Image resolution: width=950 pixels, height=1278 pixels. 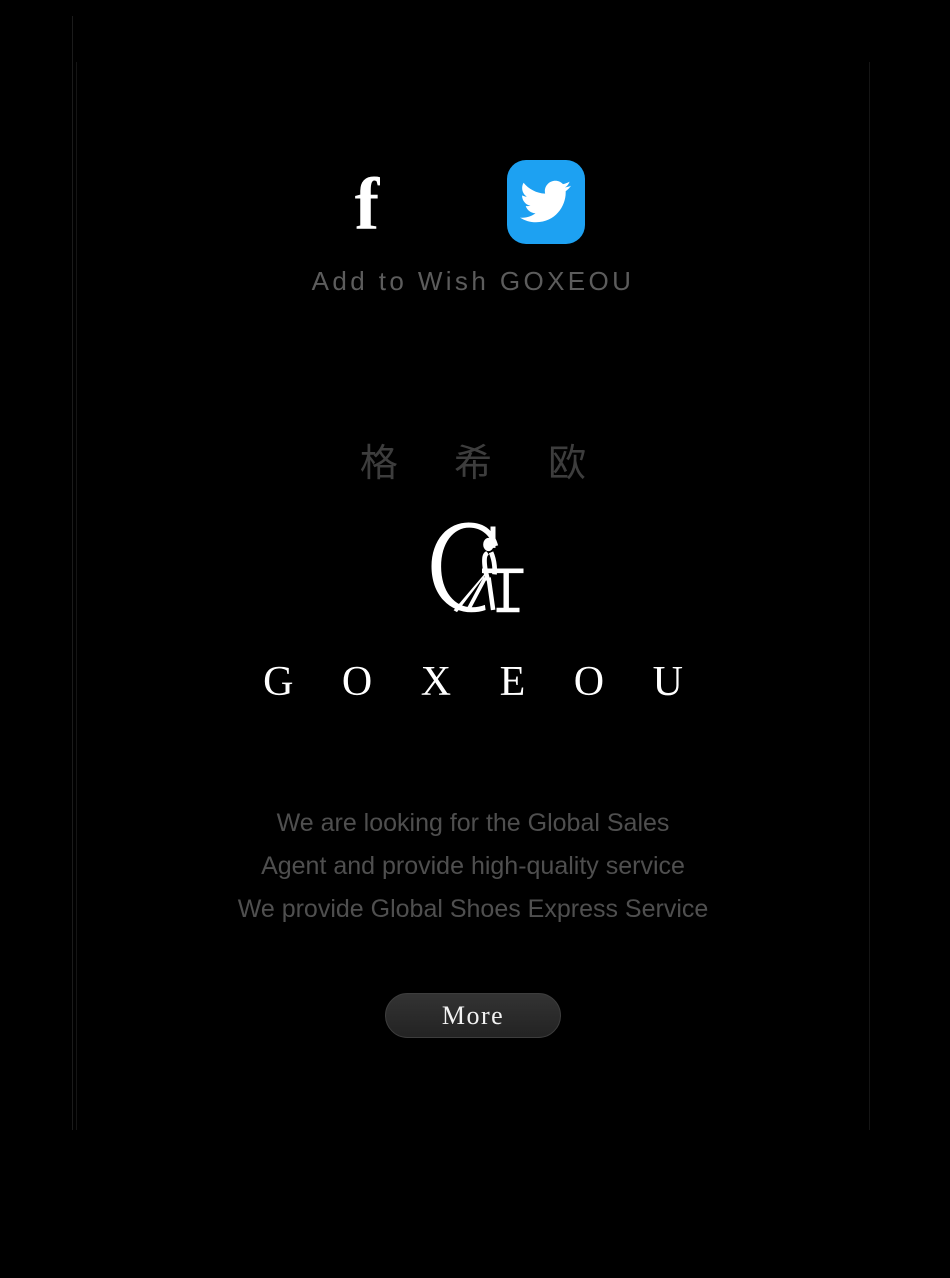 What do you see at coordinates (473, 281) in the screenshot?
I see `add-to-wish-label: Add to Wish GOXEOU` at bounding box center [473, 281].